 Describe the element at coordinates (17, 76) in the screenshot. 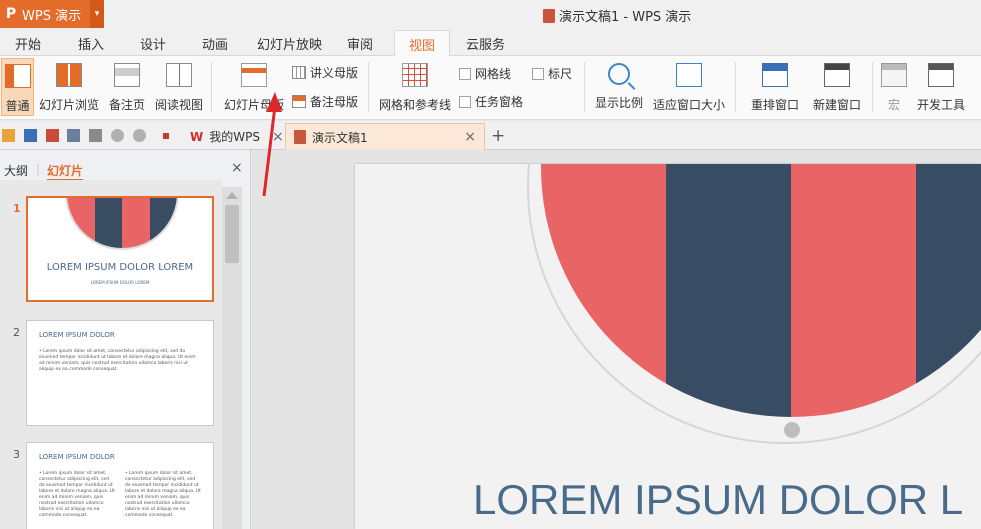

I see `normal-view-icon` at that location.